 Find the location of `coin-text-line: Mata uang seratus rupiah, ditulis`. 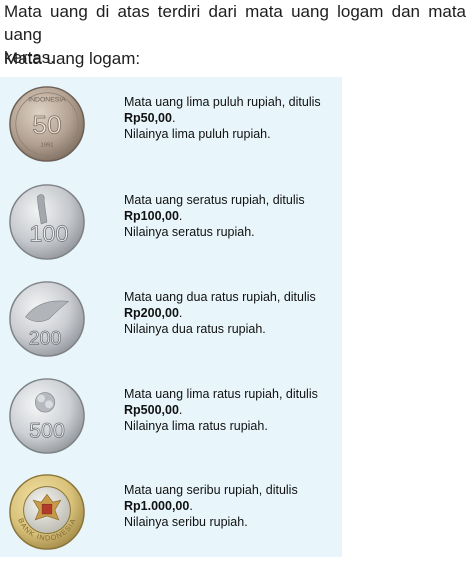

coin-text-line: Mata uang seratus rupiah, ditulis is located at coordinates (214, 200).